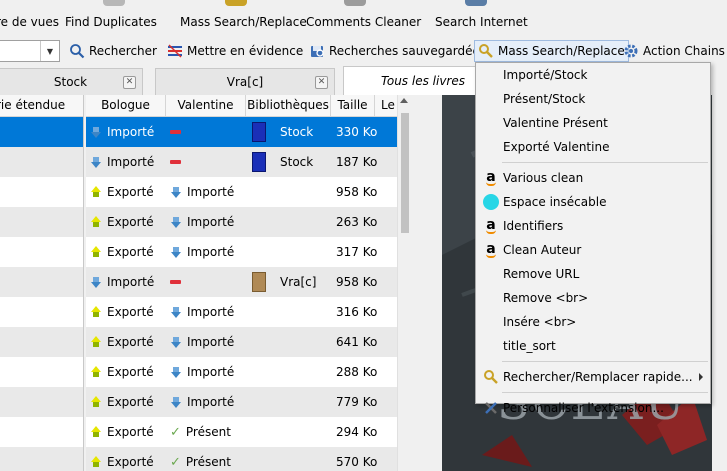 The height and width of the screenshot is (471, 727). I want to click on menu-item: Importé/Stock, so click(593, 75).